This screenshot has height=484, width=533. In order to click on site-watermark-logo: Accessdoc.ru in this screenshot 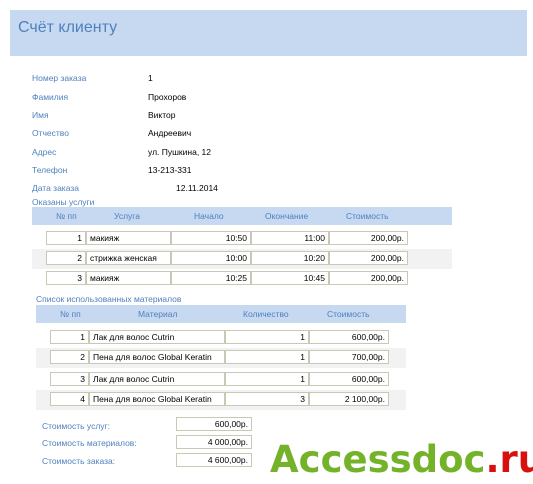, I will do `click(401, 459)`.